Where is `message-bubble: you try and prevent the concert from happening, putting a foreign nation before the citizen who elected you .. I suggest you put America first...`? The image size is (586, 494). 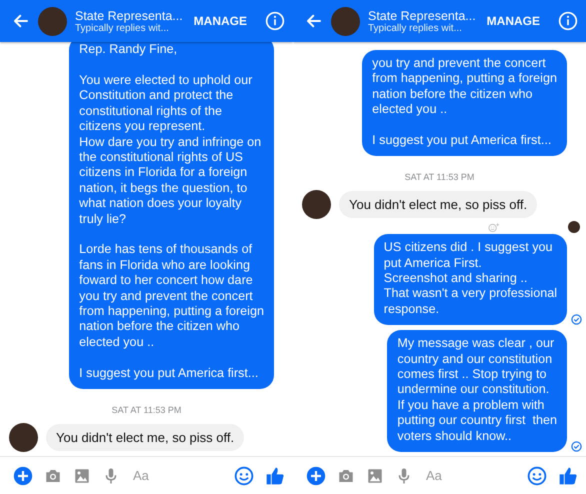 message-bubble: you try and prevent the concert from happening, putting a foreign nation before the citizen who elected you .. I suggest you put America first... is located at coordinates (464, 103).